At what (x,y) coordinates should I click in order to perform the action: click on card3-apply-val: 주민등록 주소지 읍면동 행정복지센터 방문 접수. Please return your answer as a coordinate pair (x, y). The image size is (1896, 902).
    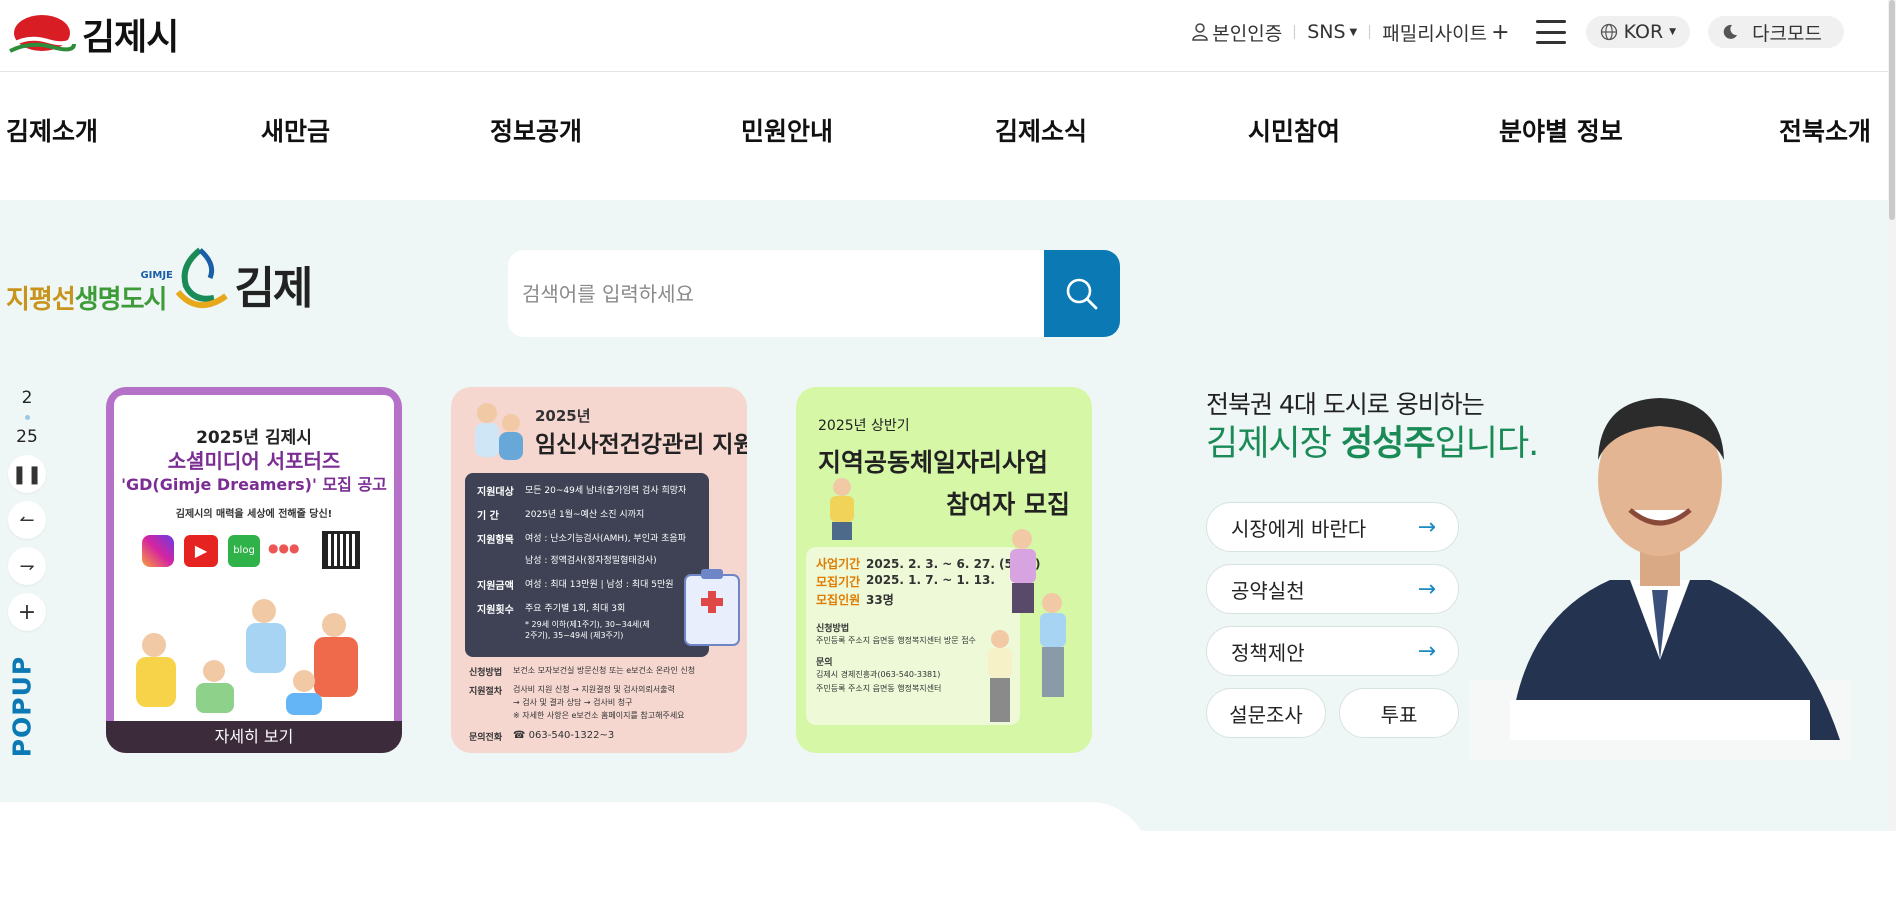
    Looking at the image, I should click on (896, 640).